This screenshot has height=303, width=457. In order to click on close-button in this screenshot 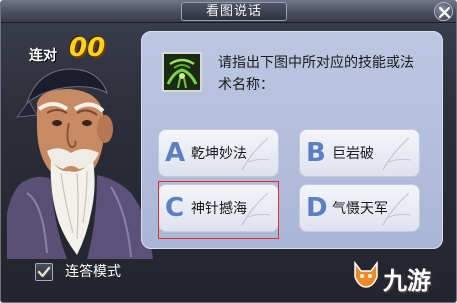, I will do `click(443, 11)`.